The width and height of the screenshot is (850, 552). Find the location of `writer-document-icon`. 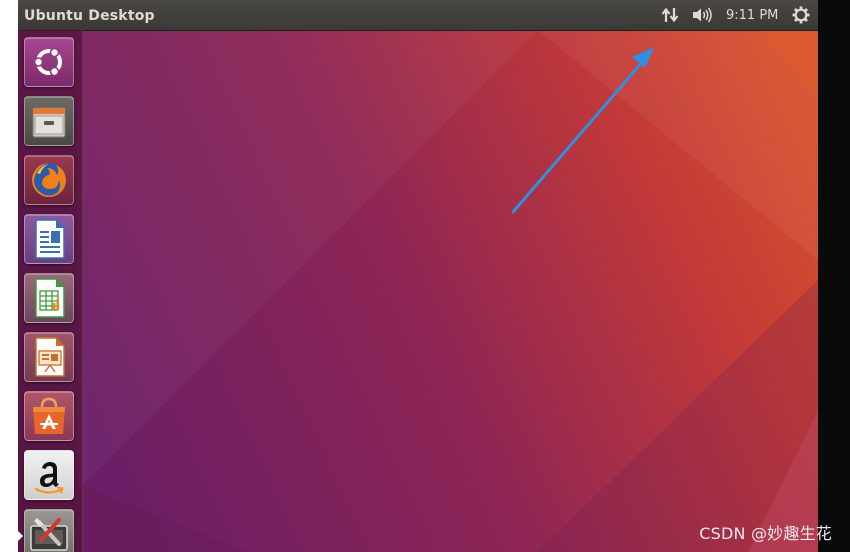

writer-document-icon is located at coordinates (50, 239).